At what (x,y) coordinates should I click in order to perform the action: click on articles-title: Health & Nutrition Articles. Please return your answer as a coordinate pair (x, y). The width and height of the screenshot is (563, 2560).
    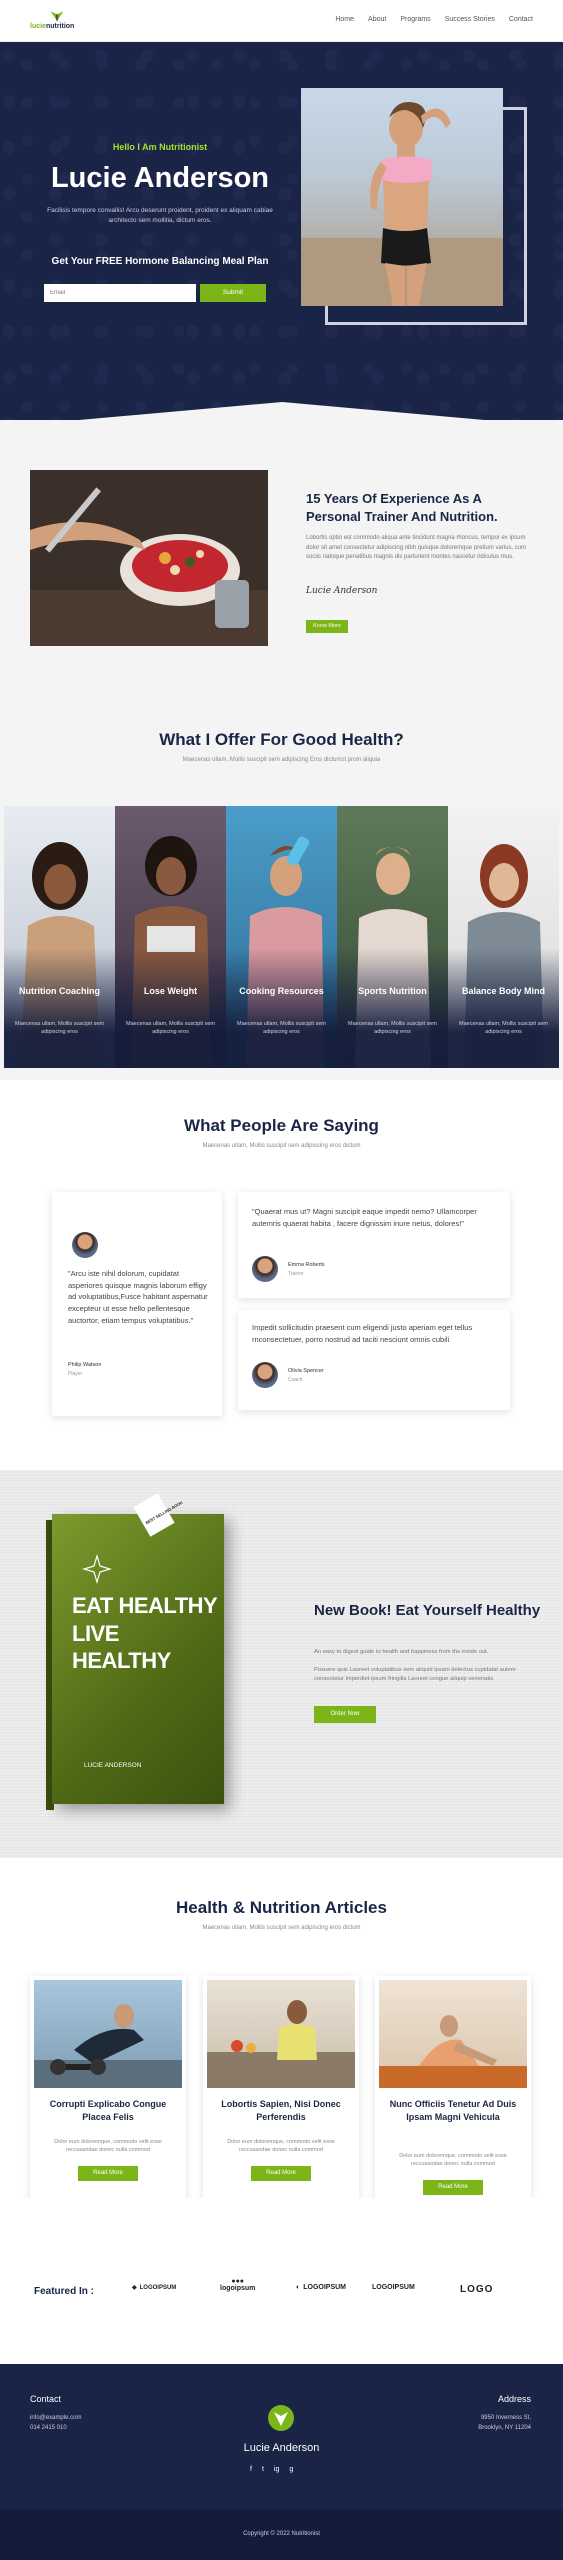
    Looking at the image, I should click on (281, 1907).